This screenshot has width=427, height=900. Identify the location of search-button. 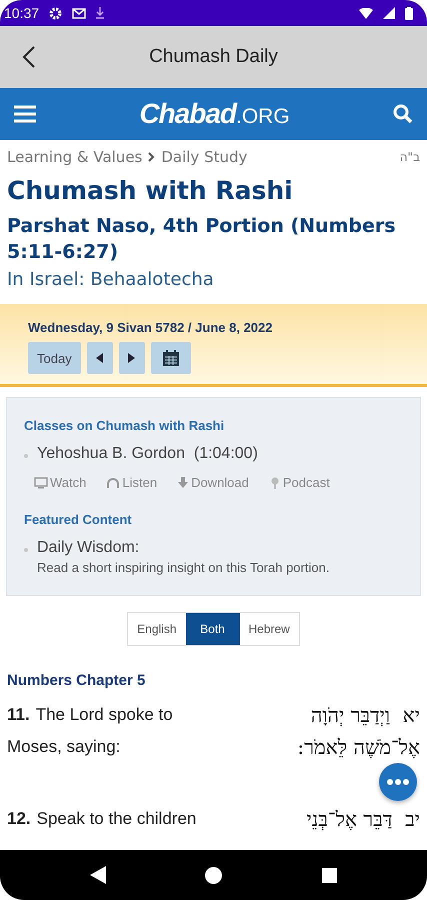
(402, 114).